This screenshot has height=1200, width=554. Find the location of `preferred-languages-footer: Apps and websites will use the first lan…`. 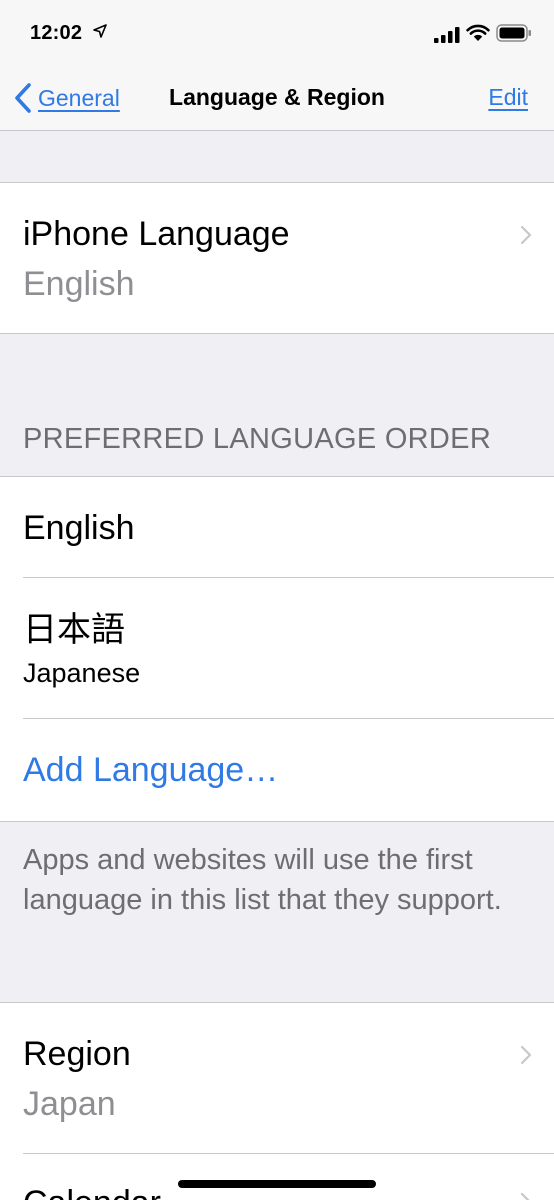

preferred-languages-footer: Apps and websites will use the first lan… is located at coordinates (262, 880).